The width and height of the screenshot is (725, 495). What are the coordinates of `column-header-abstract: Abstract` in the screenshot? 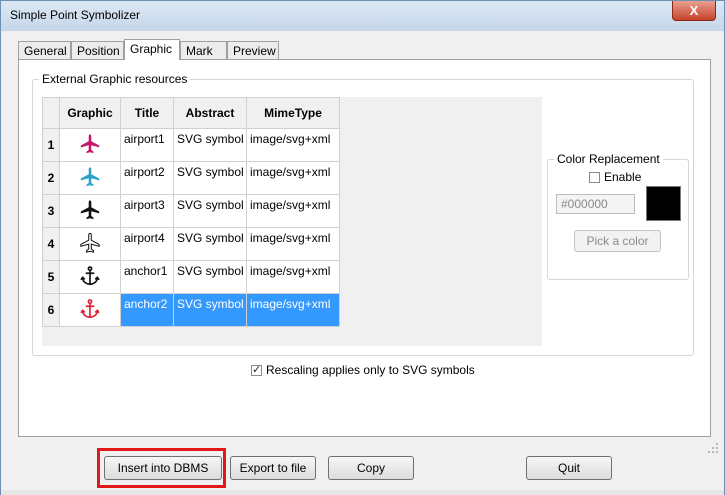 It's located at (210, 113).